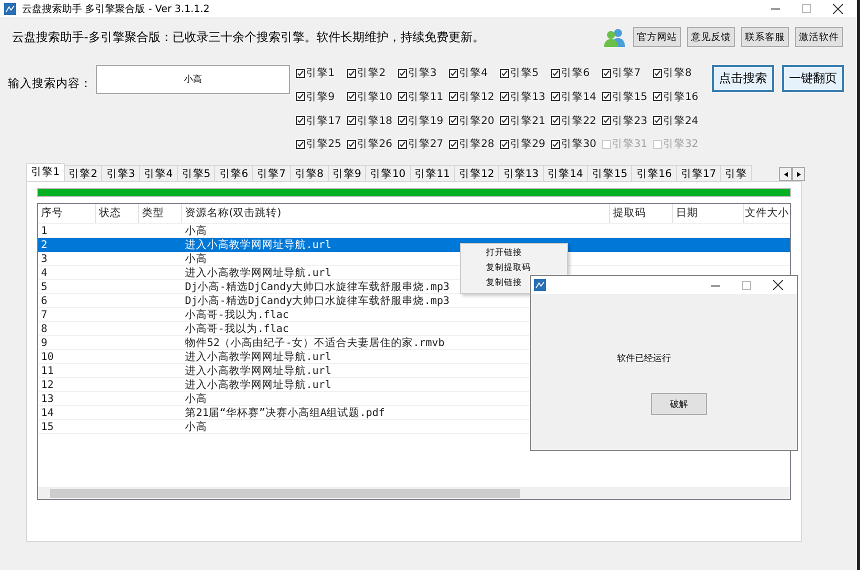 The height and width of the screenshot is (570, 860). What do you see at coordinates (423, 96) in the screenshot?
I see `engine-checkbox: 引擎11` at bounding box center [423, 96].